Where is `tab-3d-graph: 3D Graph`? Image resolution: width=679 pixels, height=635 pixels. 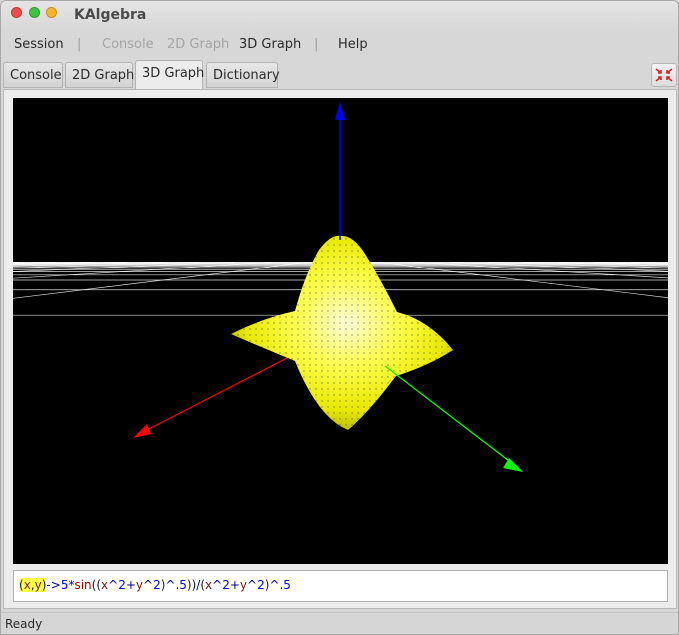
tab-3d-graph: 3D Graph is located at coordinates (169, 75).